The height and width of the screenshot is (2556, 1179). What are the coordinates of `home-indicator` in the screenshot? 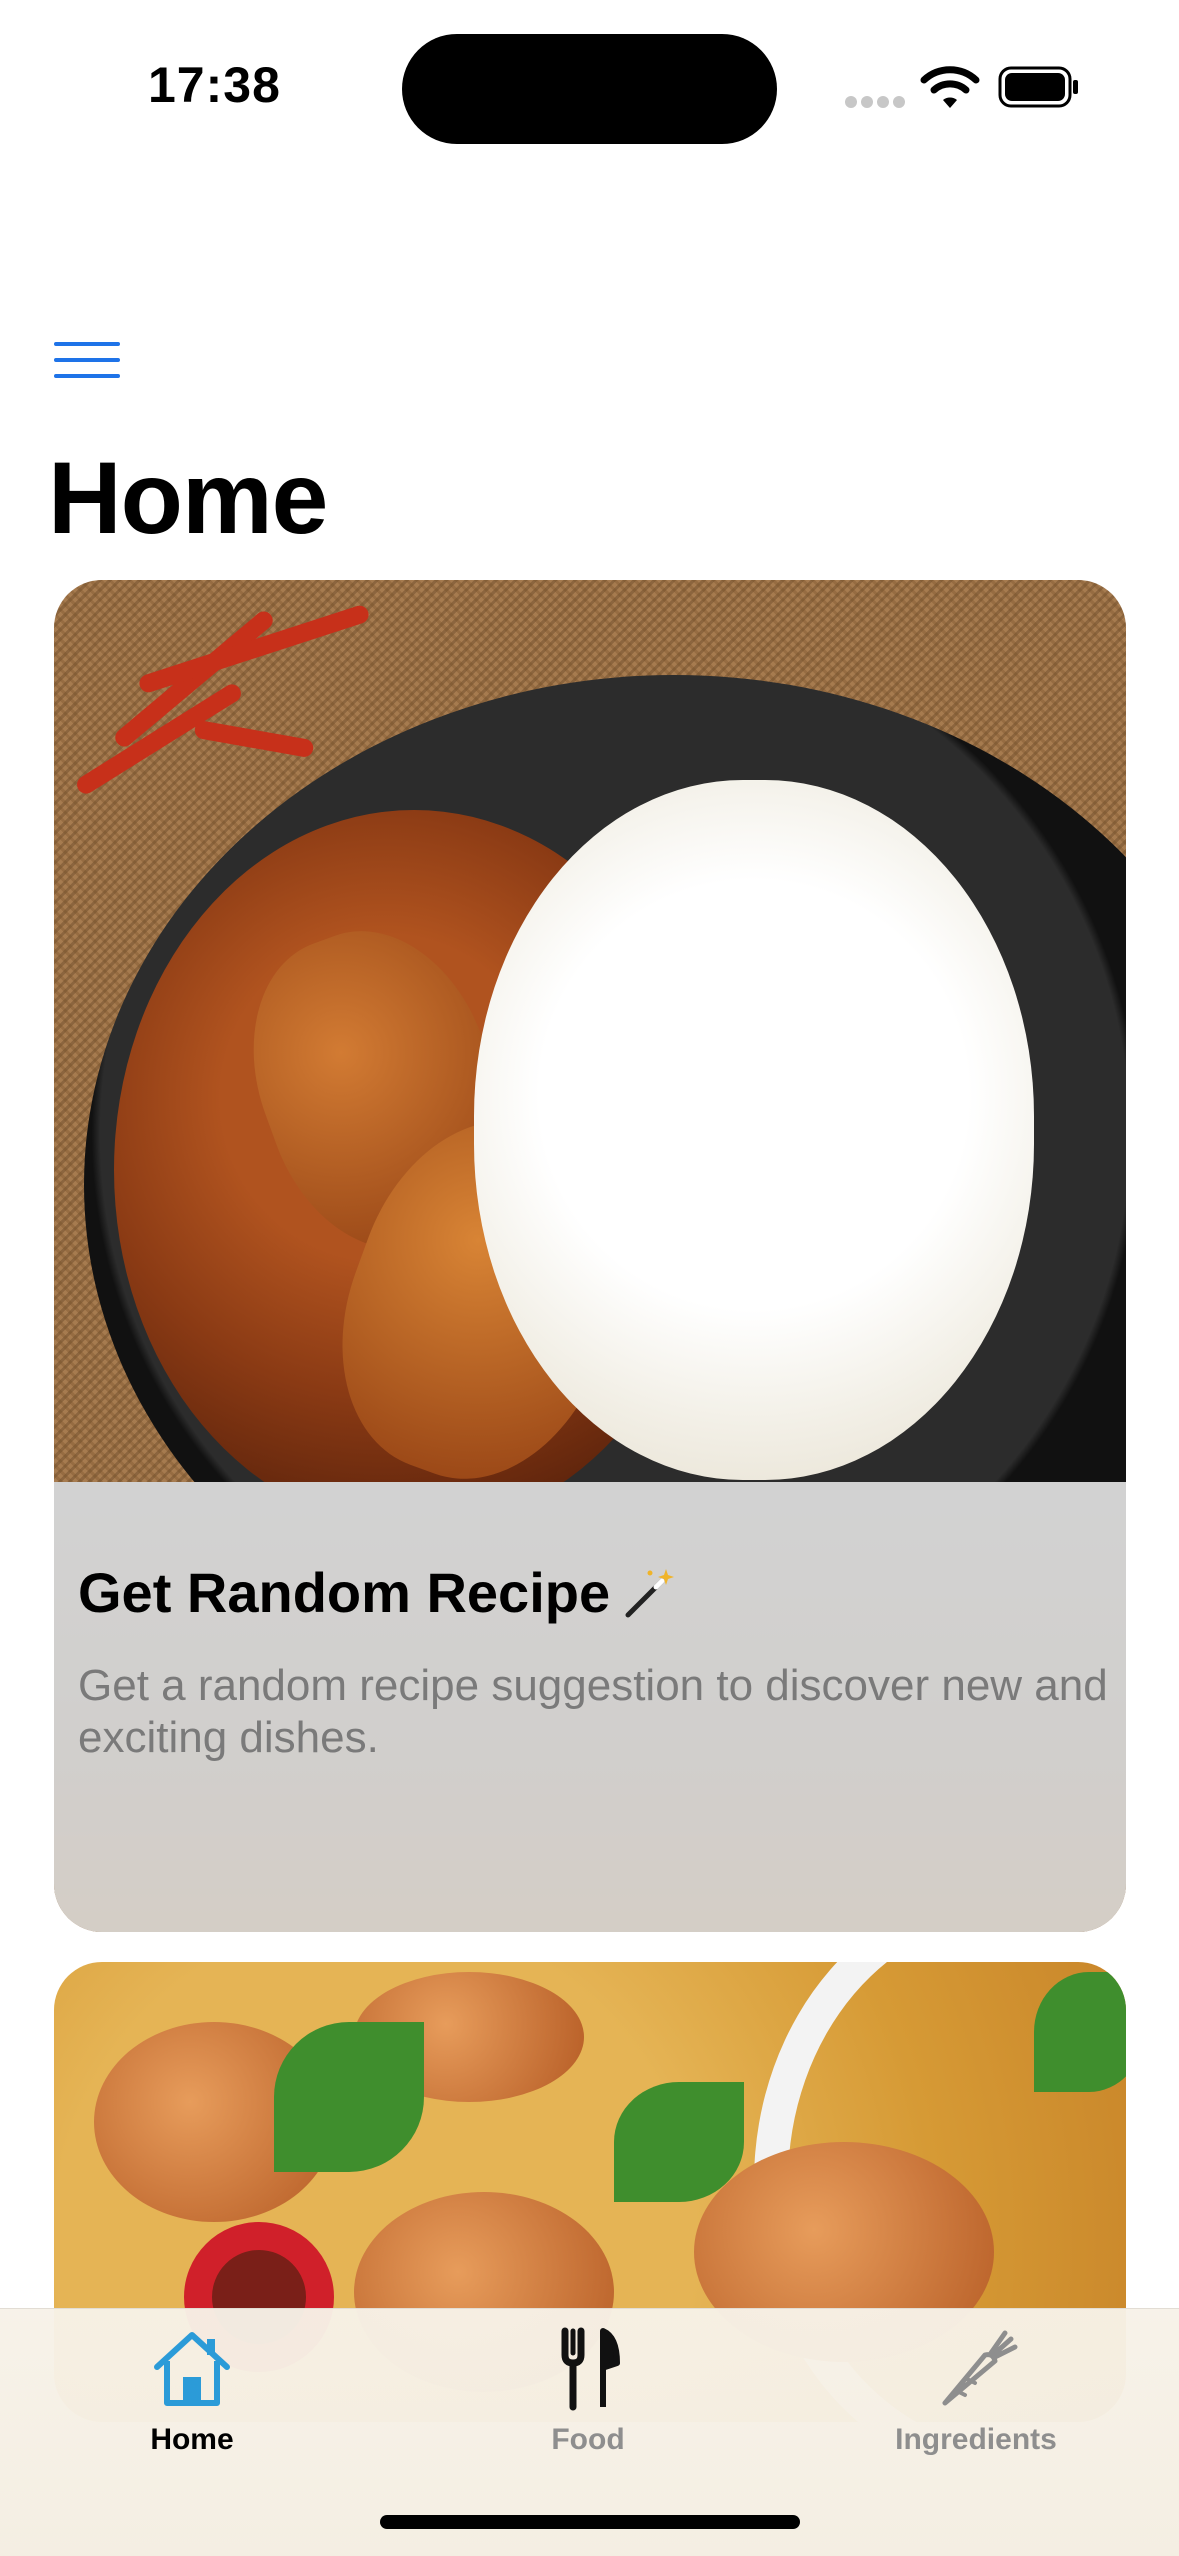 It's located at (590, 2522).